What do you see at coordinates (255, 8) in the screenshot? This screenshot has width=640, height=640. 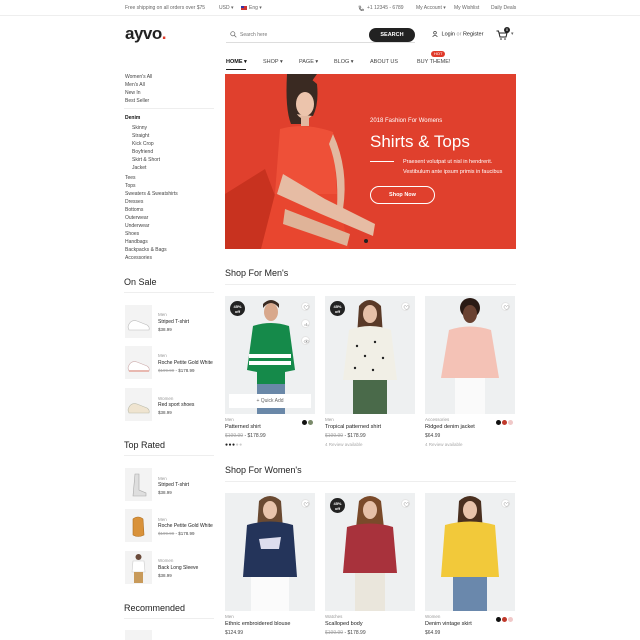 I see `language-selector: Eng ▾` at bounding box center [255, 8].